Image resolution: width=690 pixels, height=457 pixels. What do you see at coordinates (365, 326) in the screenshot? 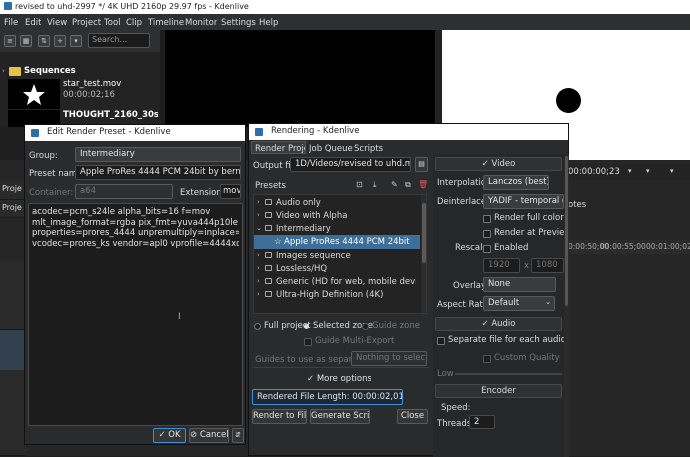
I see `guide-zone-radio` at bounding box center [365, 326].